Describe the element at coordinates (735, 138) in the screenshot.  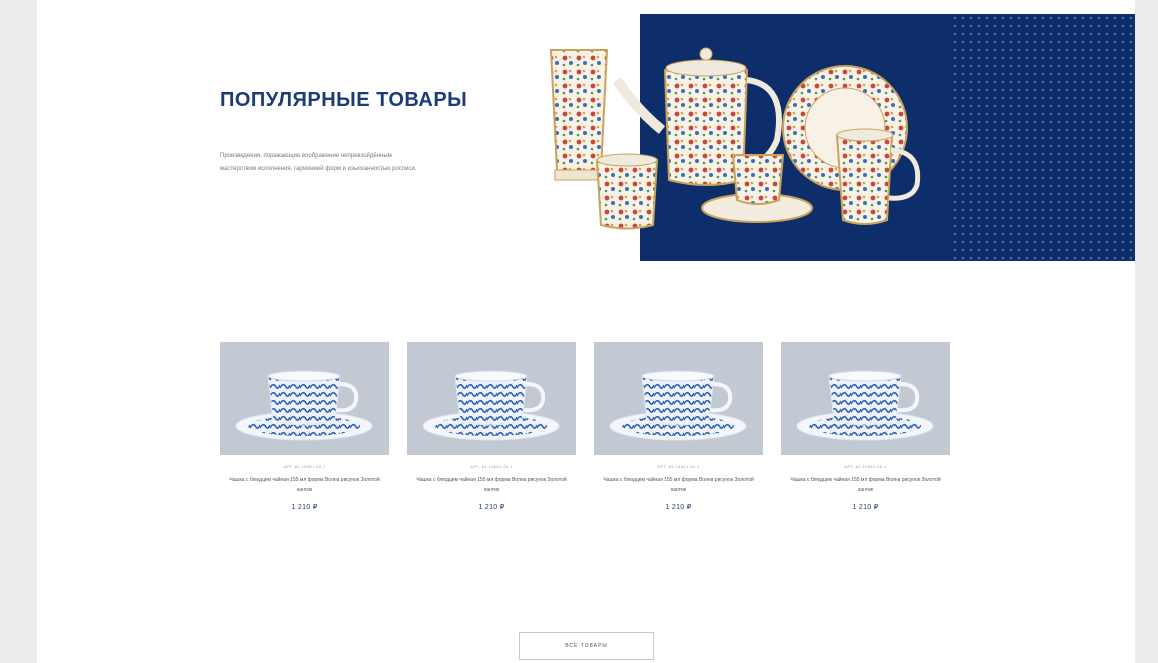
I see `porcelain-tea-set-image` at that location.